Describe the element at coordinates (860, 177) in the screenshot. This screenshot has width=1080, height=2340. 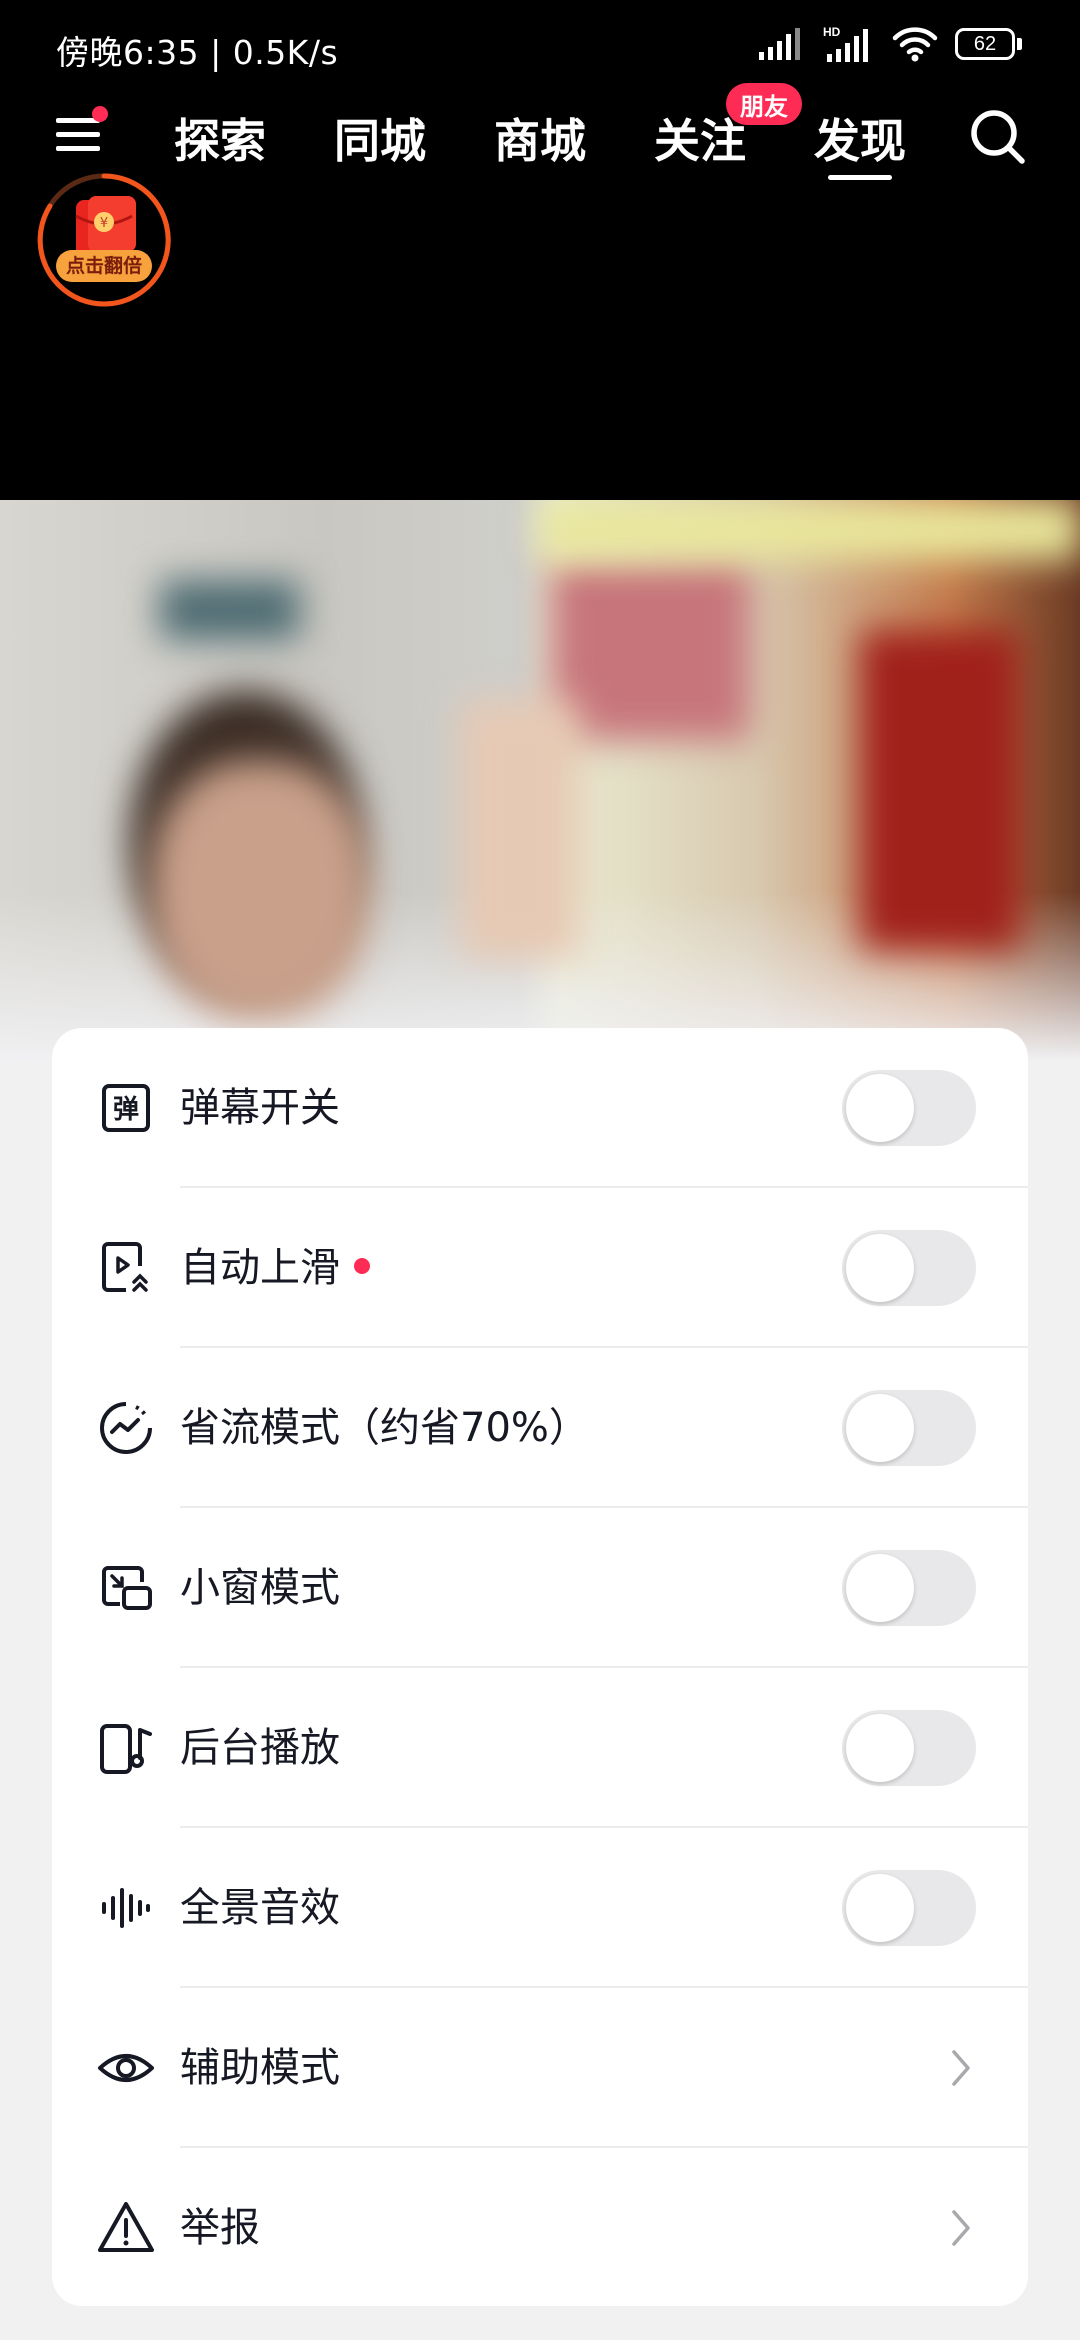
I see `active-tab-indicator` at that location.